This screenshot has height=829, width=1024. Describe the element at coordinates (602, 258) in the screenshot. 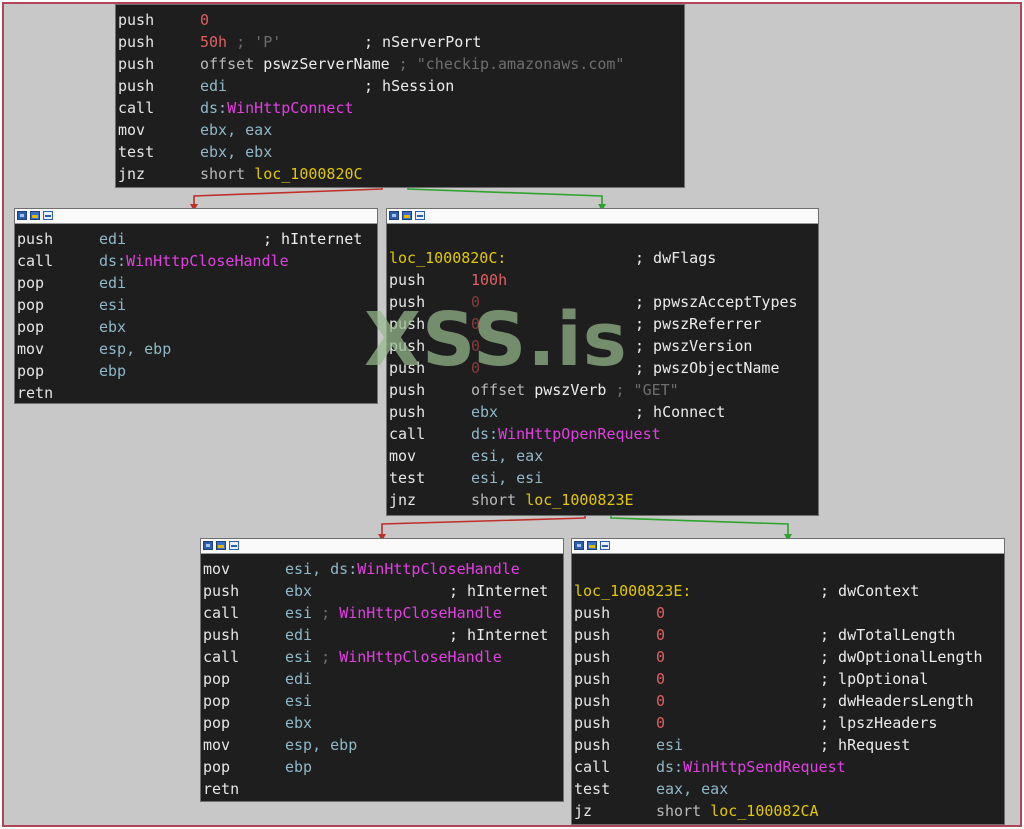

I see `code-line: loc_1000820C: ; dwFlags` at that location.